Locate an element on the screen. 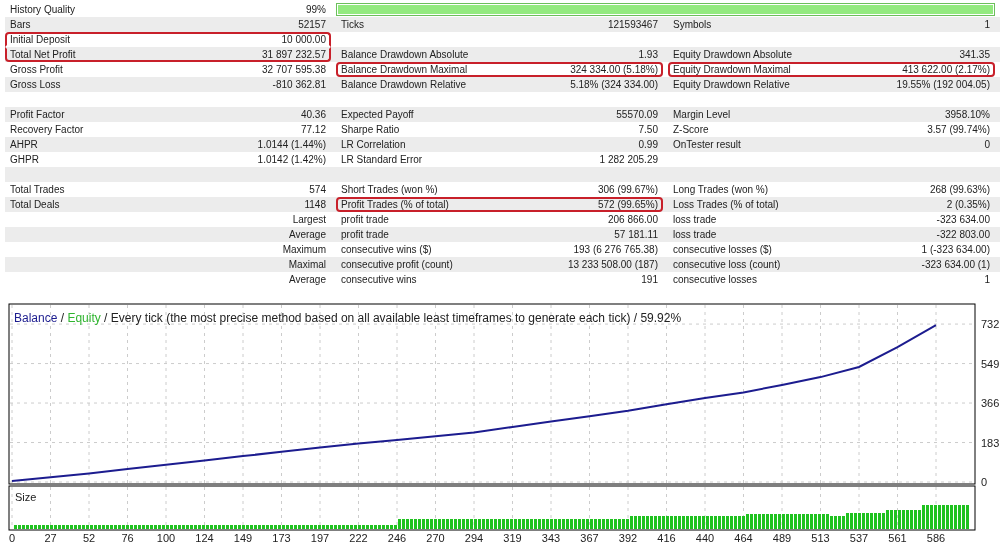  stat-value: 10 000.00 is located at coordinates (303, 39).